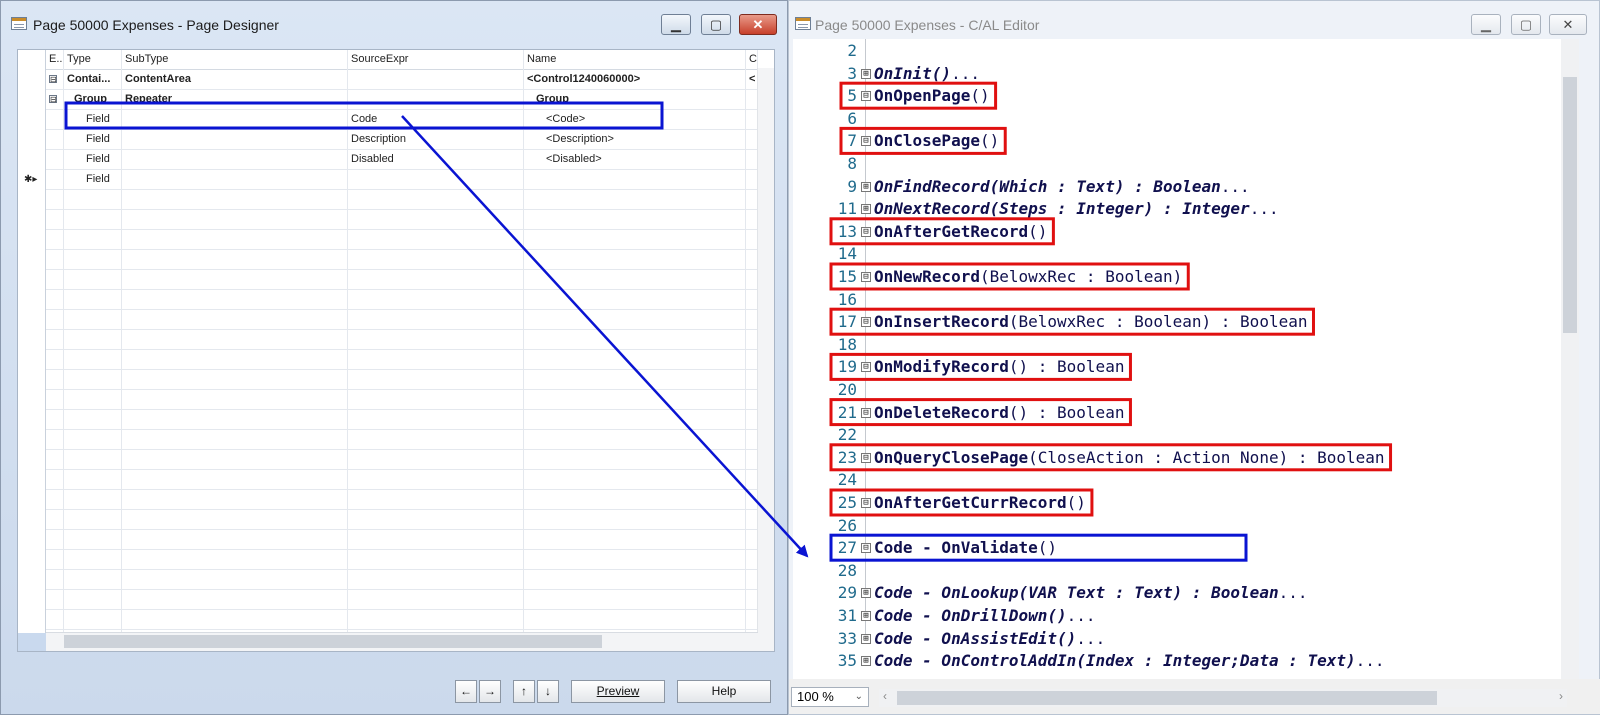  Describe the element at coordinates (55, 100) in the screenshot. I see `row-toggle: ⊟` at that location.